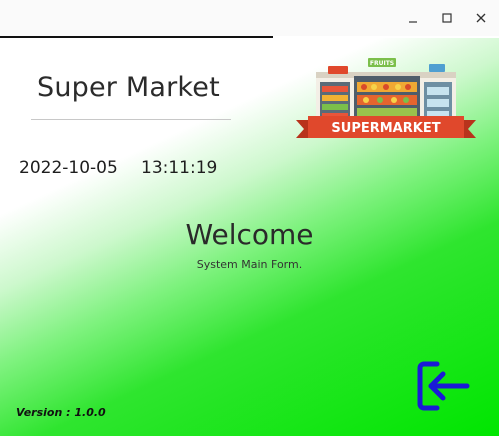  Describe the element at coordinates (61, 412) in the screenshot. I see `version-label: Version : 1.0.0` at that location.